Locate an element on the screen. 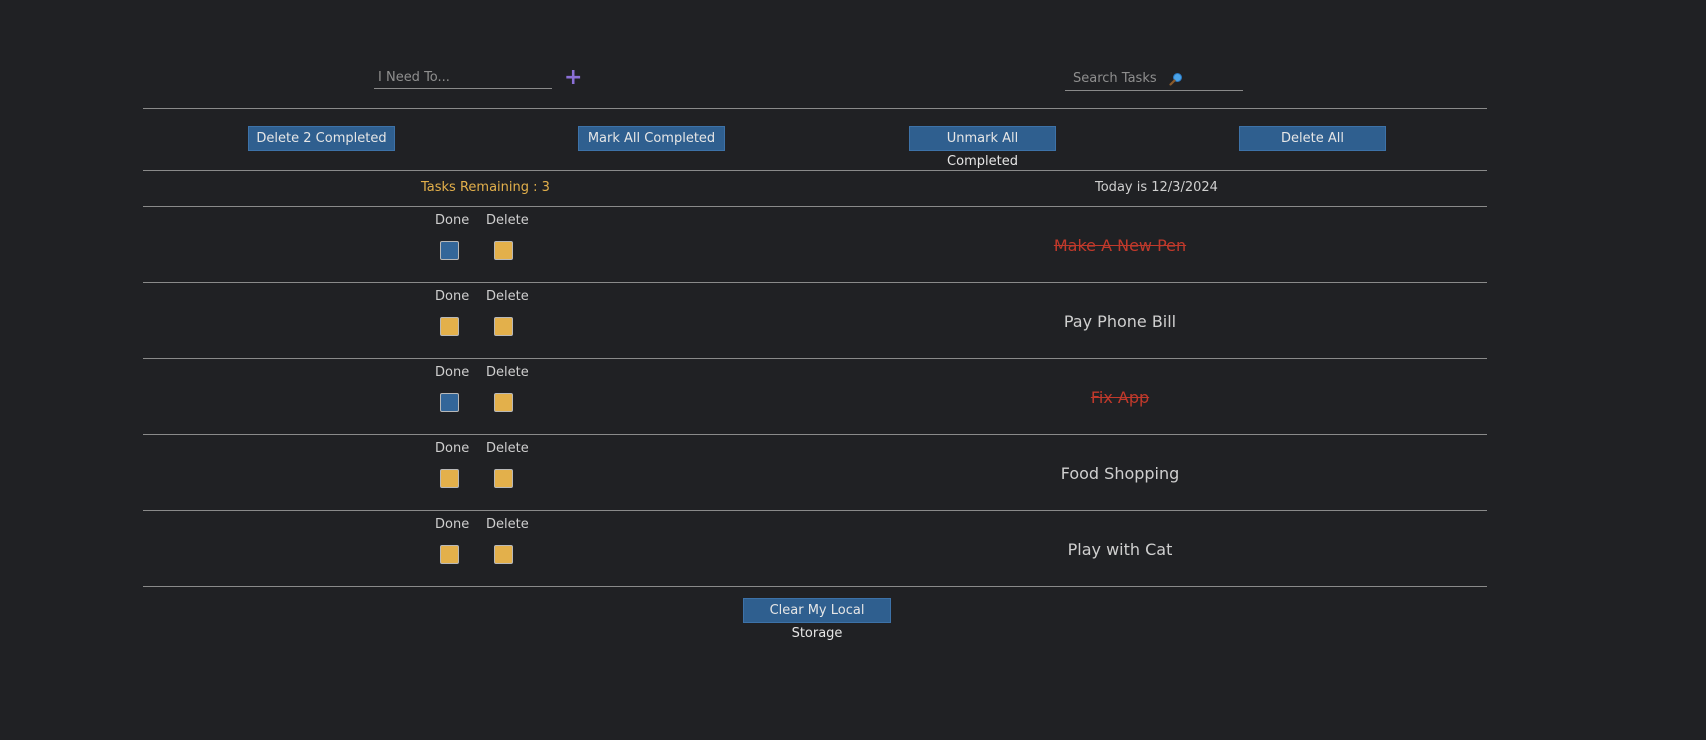 The image size is (1706, 740). task-text: Make A New Pen is located at coordinates (1120, 245).